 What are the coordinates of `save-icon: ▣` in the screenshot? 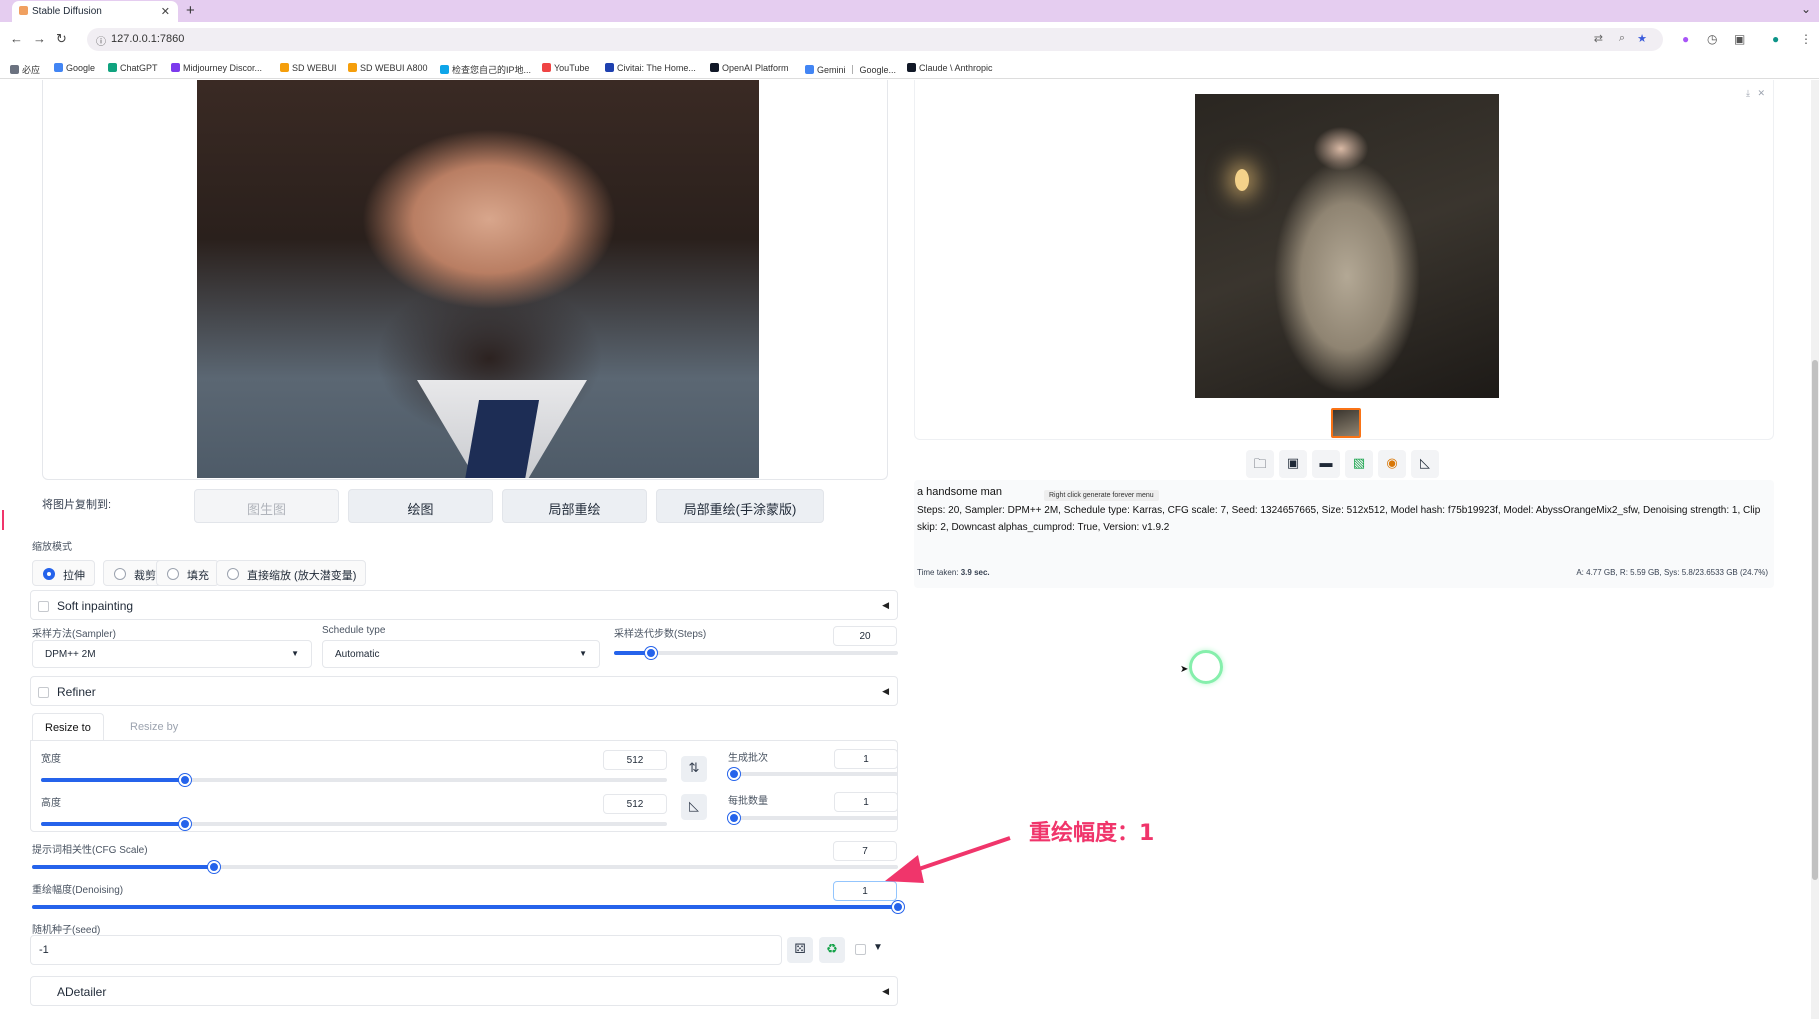 It's located at (1293, 464).